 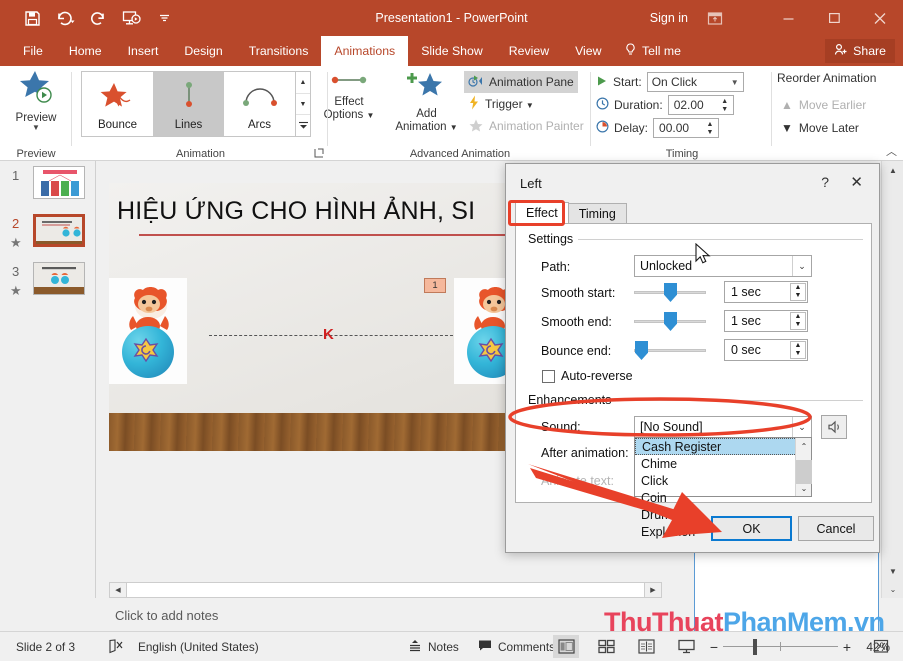 I want to click on save-icon, so click(x=32, y=18).